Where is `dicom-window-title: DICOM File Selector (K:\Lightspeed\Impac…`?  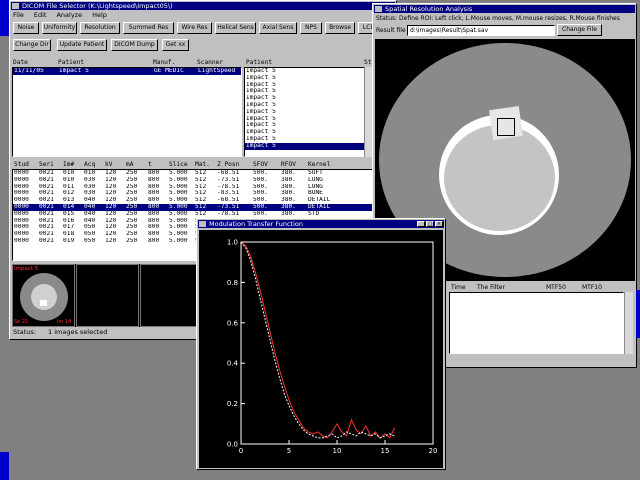
dicom-window-title: DICOM File Selector (K:\Lightspeed\Impac… is located at coordinates (97, 6).